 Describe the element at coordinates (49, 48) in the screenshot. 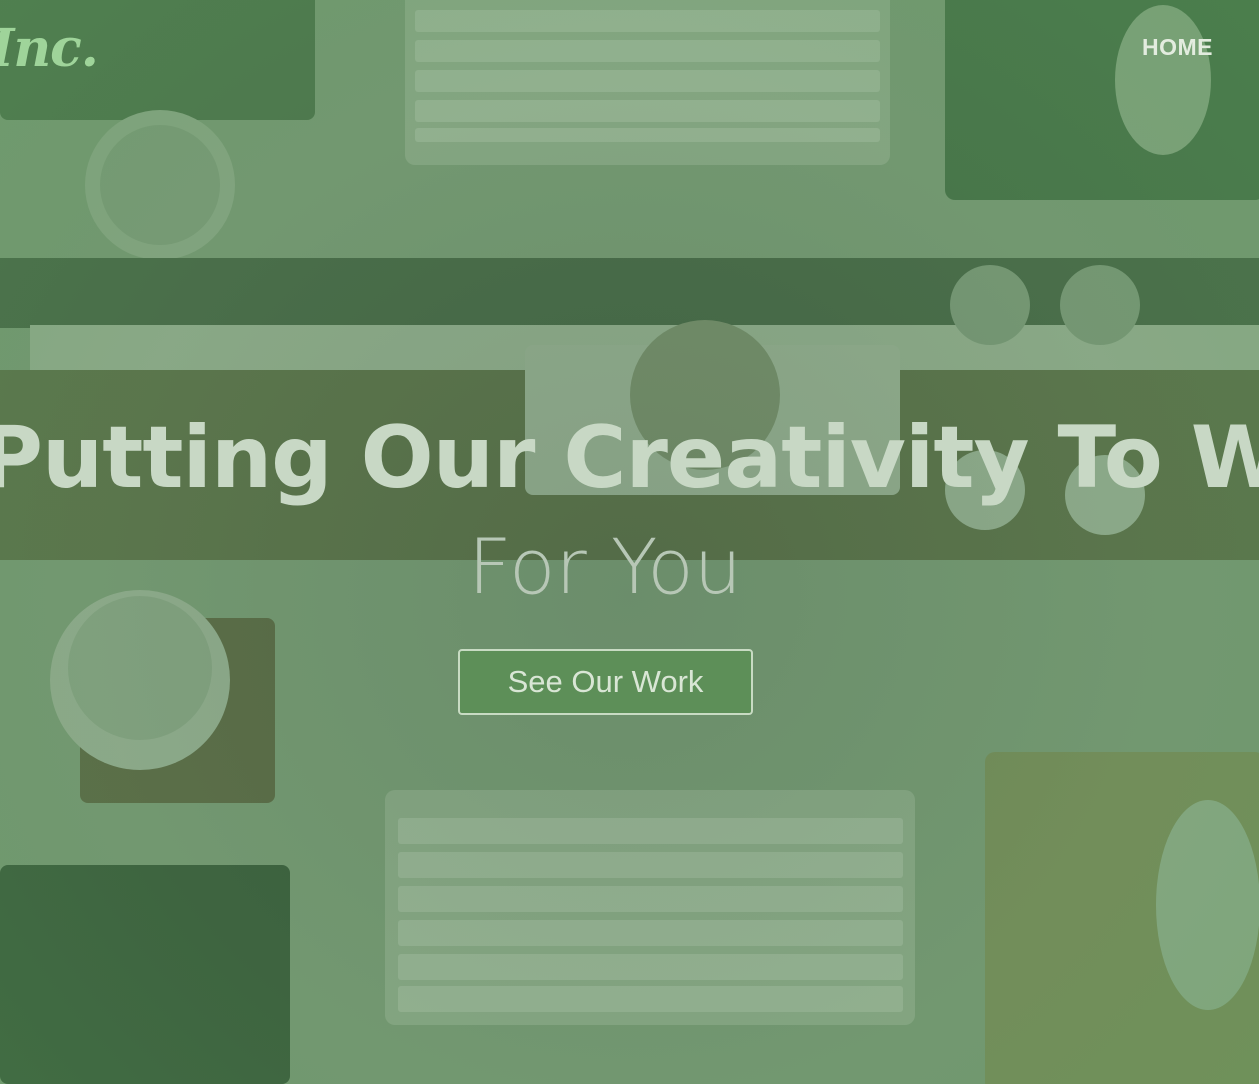

I see `brand-logo: Inc.` at that location.